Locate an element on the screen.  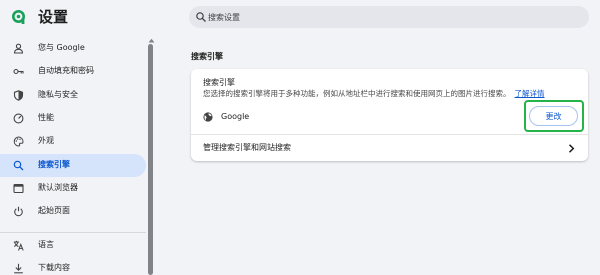
browser-window-icon is located at coordinates (18, 188).